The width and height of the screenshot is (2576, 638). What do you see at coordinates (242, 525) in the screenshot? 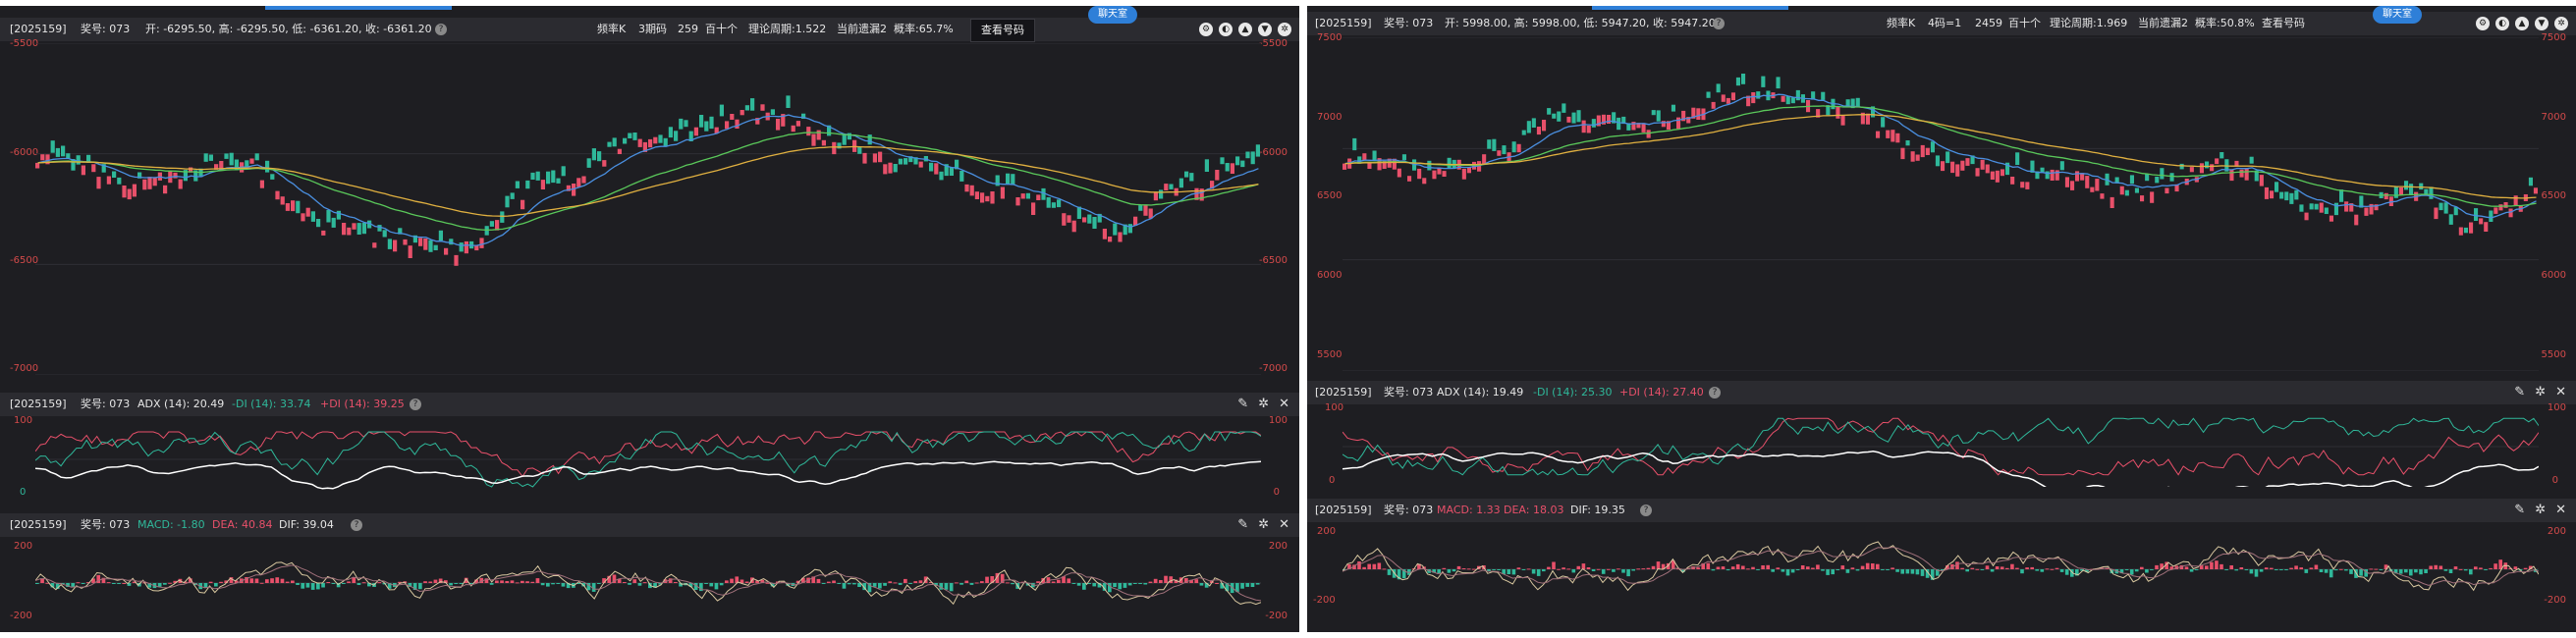
I see `dea-value: DEA: 40.84` at bounding box center [242, 525].